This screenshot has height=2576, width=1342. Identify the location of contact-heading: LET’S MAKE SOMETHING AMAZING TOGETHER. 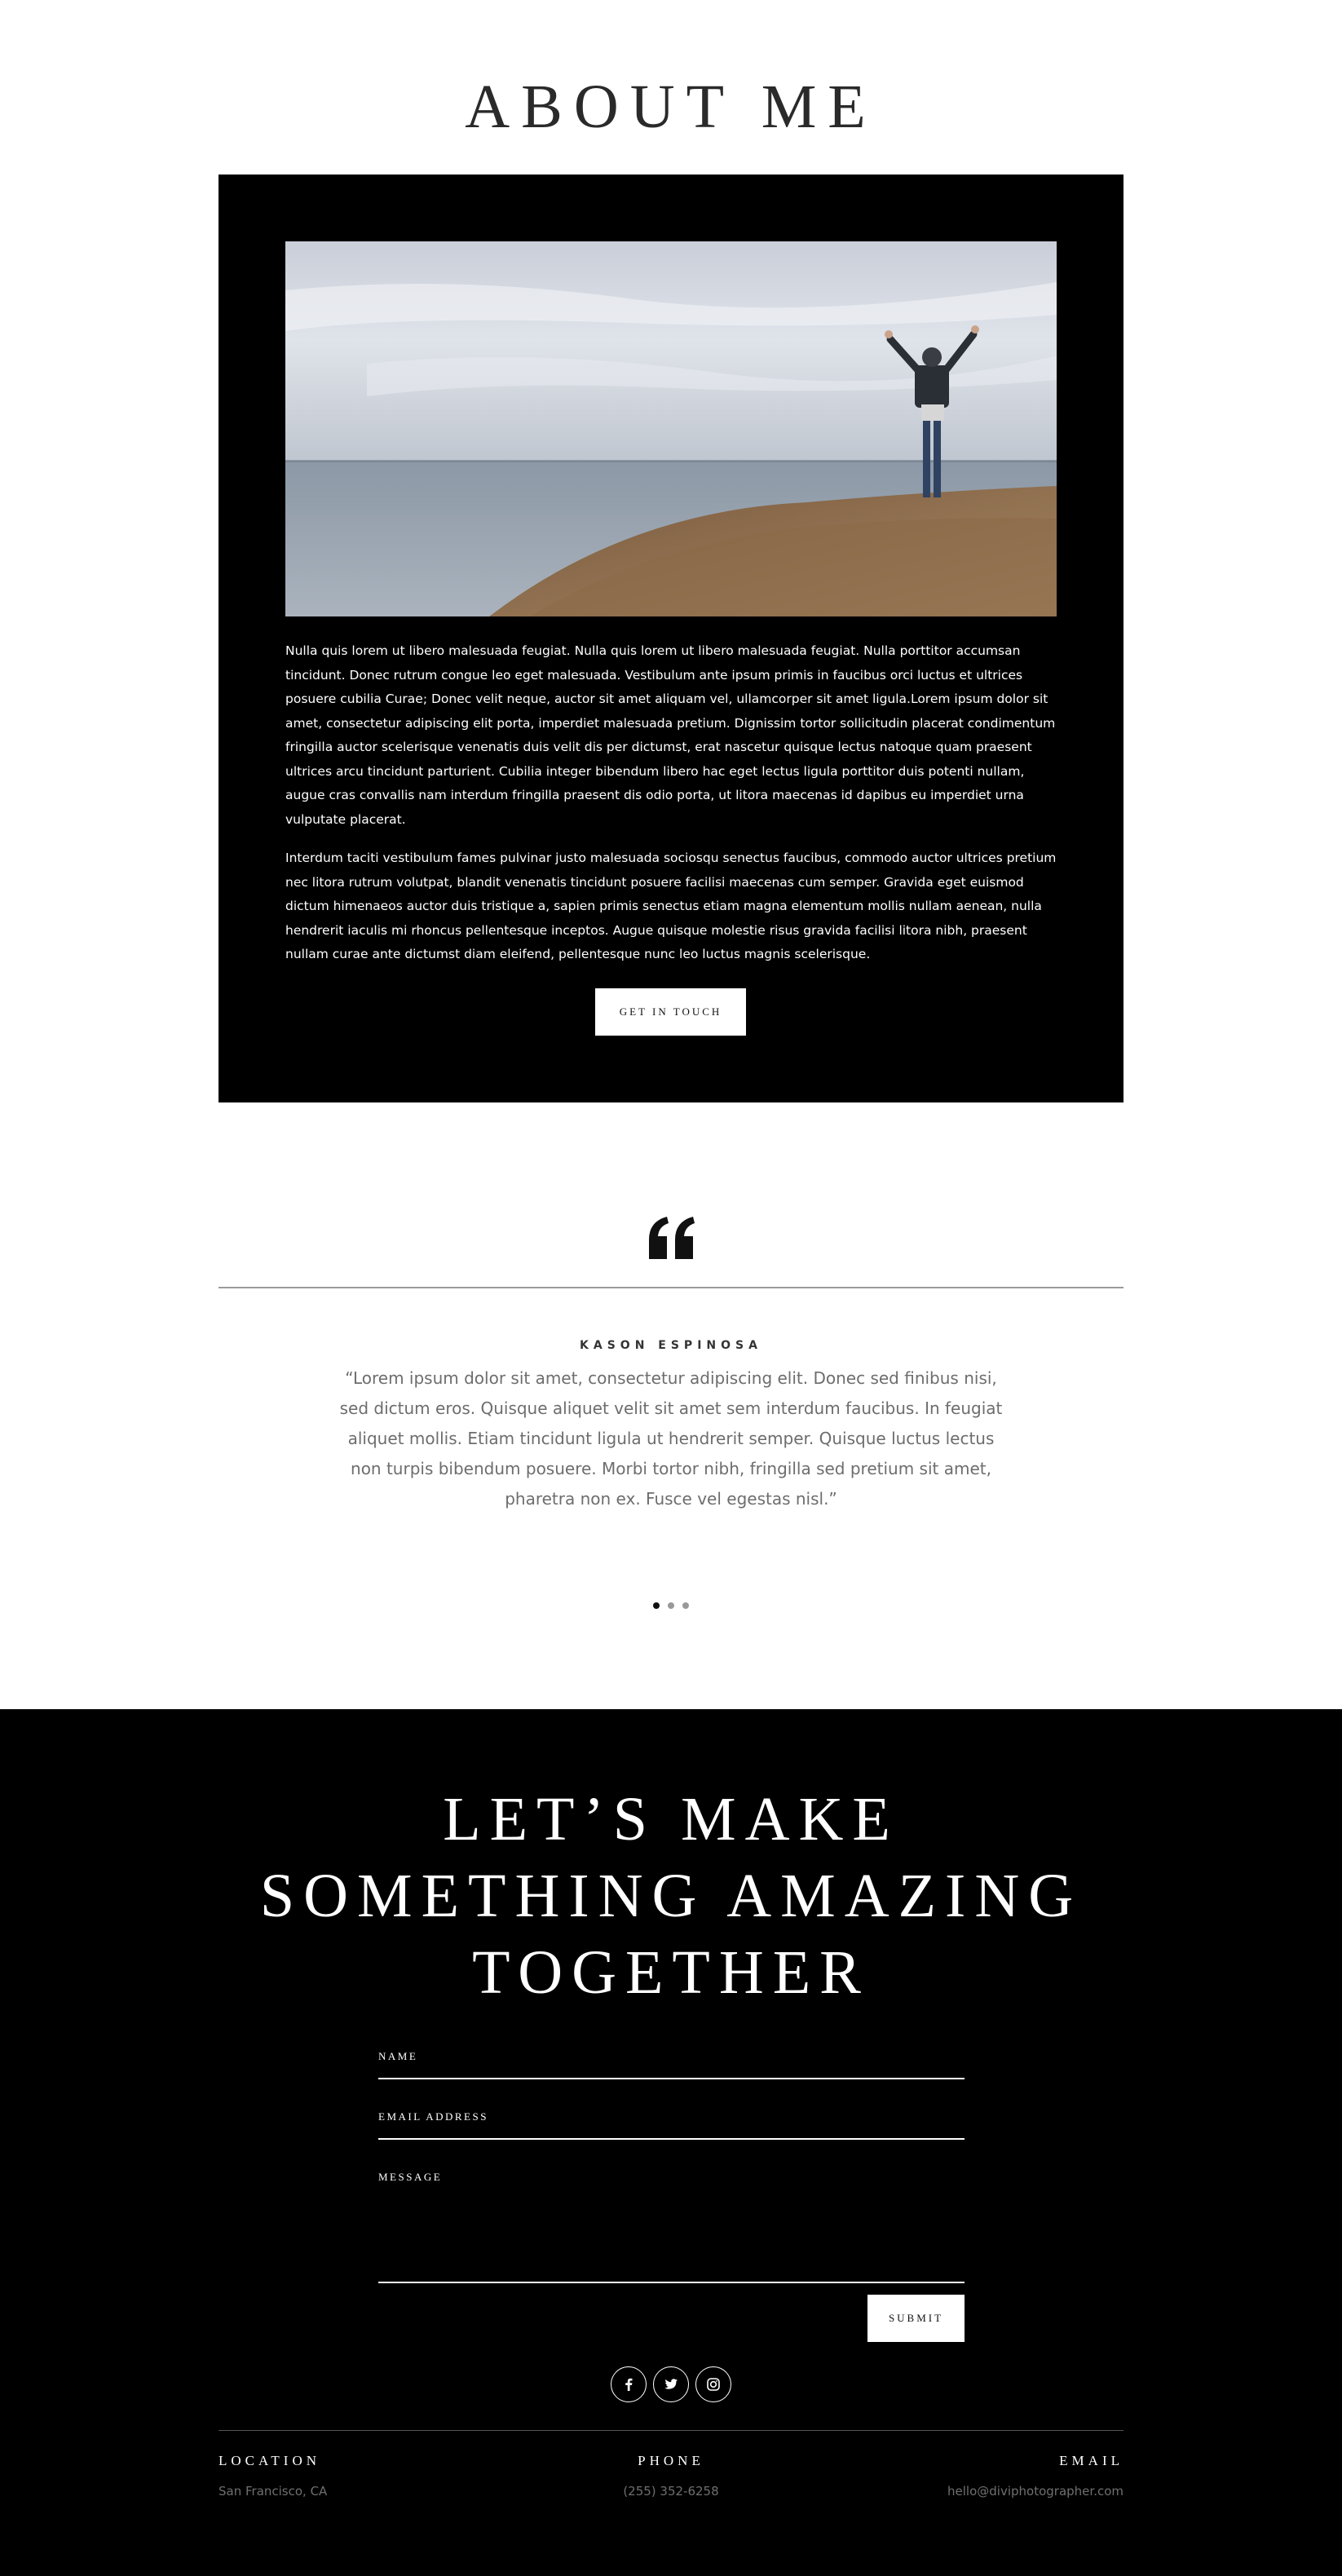
(671, 1896).